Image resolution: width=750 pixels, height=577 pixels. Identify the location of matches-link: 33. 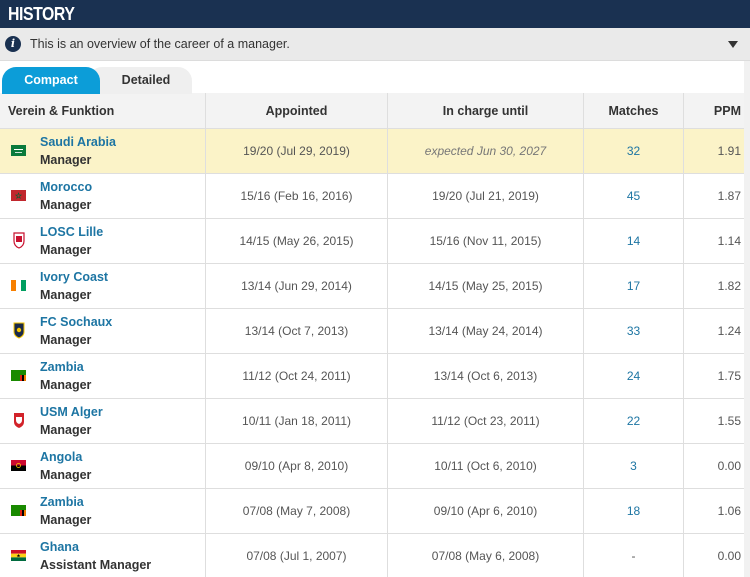
(633, 331).